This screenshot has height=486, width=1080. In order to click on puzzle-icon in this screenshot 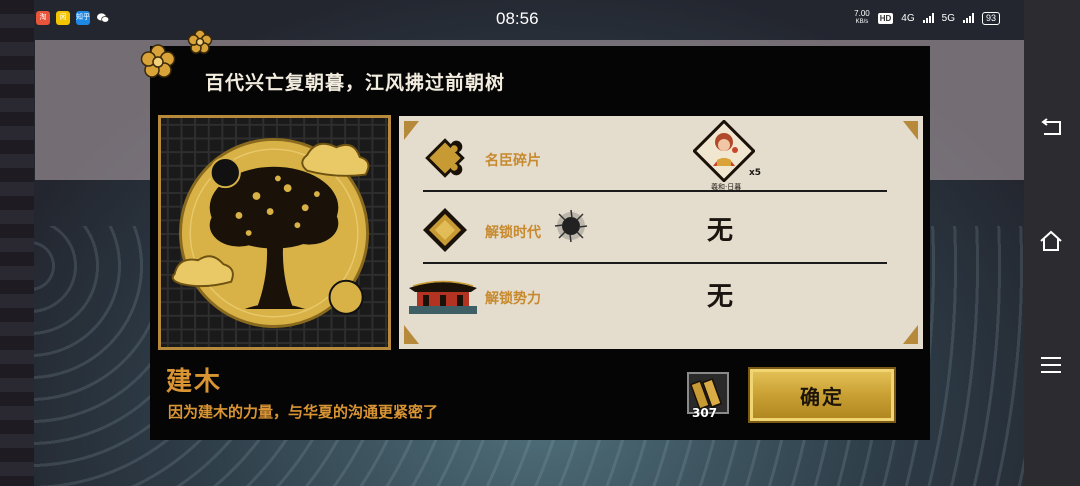, I will do `click(445, 158)`.